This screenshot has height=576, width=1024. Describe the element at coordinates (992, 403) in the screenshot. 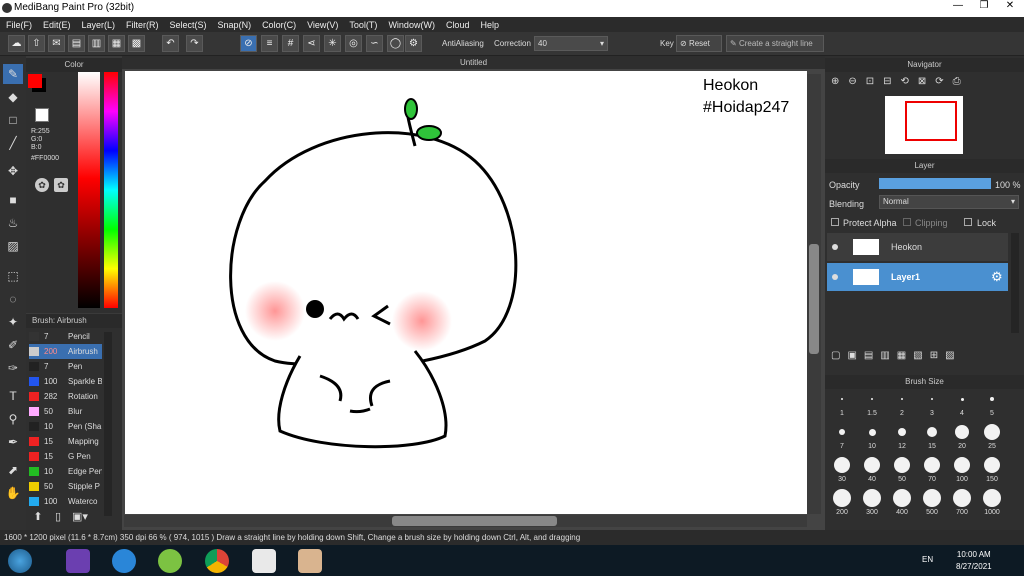

I see `brush-size-option: 5` at that location.